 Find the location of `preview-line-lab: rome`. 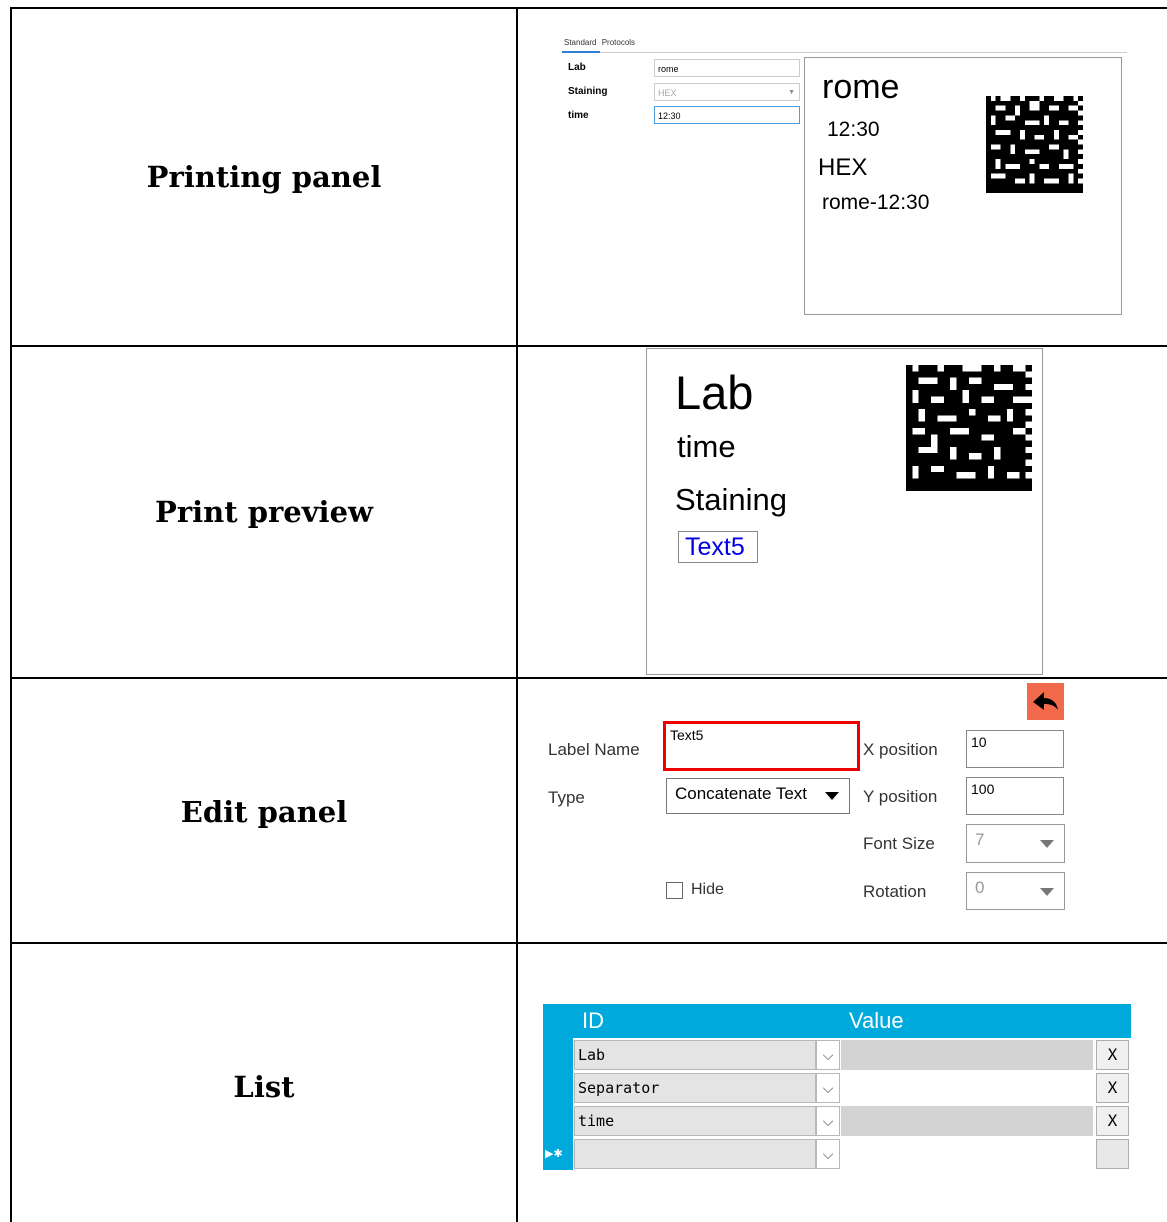

preview-line-lab: rome is located at coordinates (861, 87).